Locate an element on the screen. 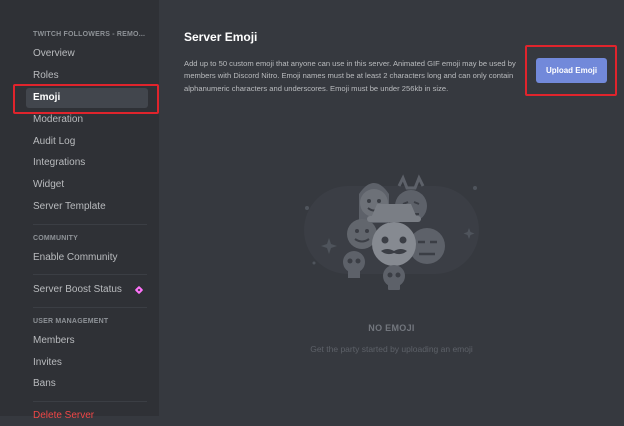 The image size is (624, 426). upload-emoji-button: Upload Emoji is located at coordinates (571, 70).